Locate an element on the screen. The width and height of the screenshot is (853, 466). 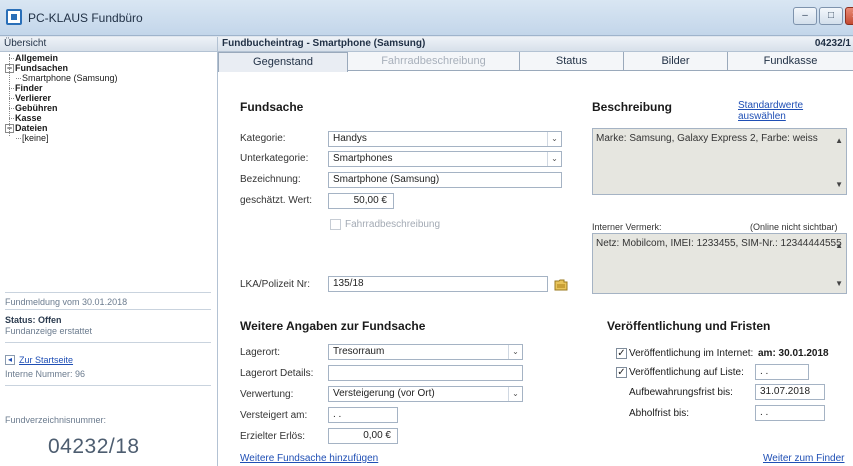
internet-label: Veröffentlichung im Internet: is located at coordinates (691, 353).